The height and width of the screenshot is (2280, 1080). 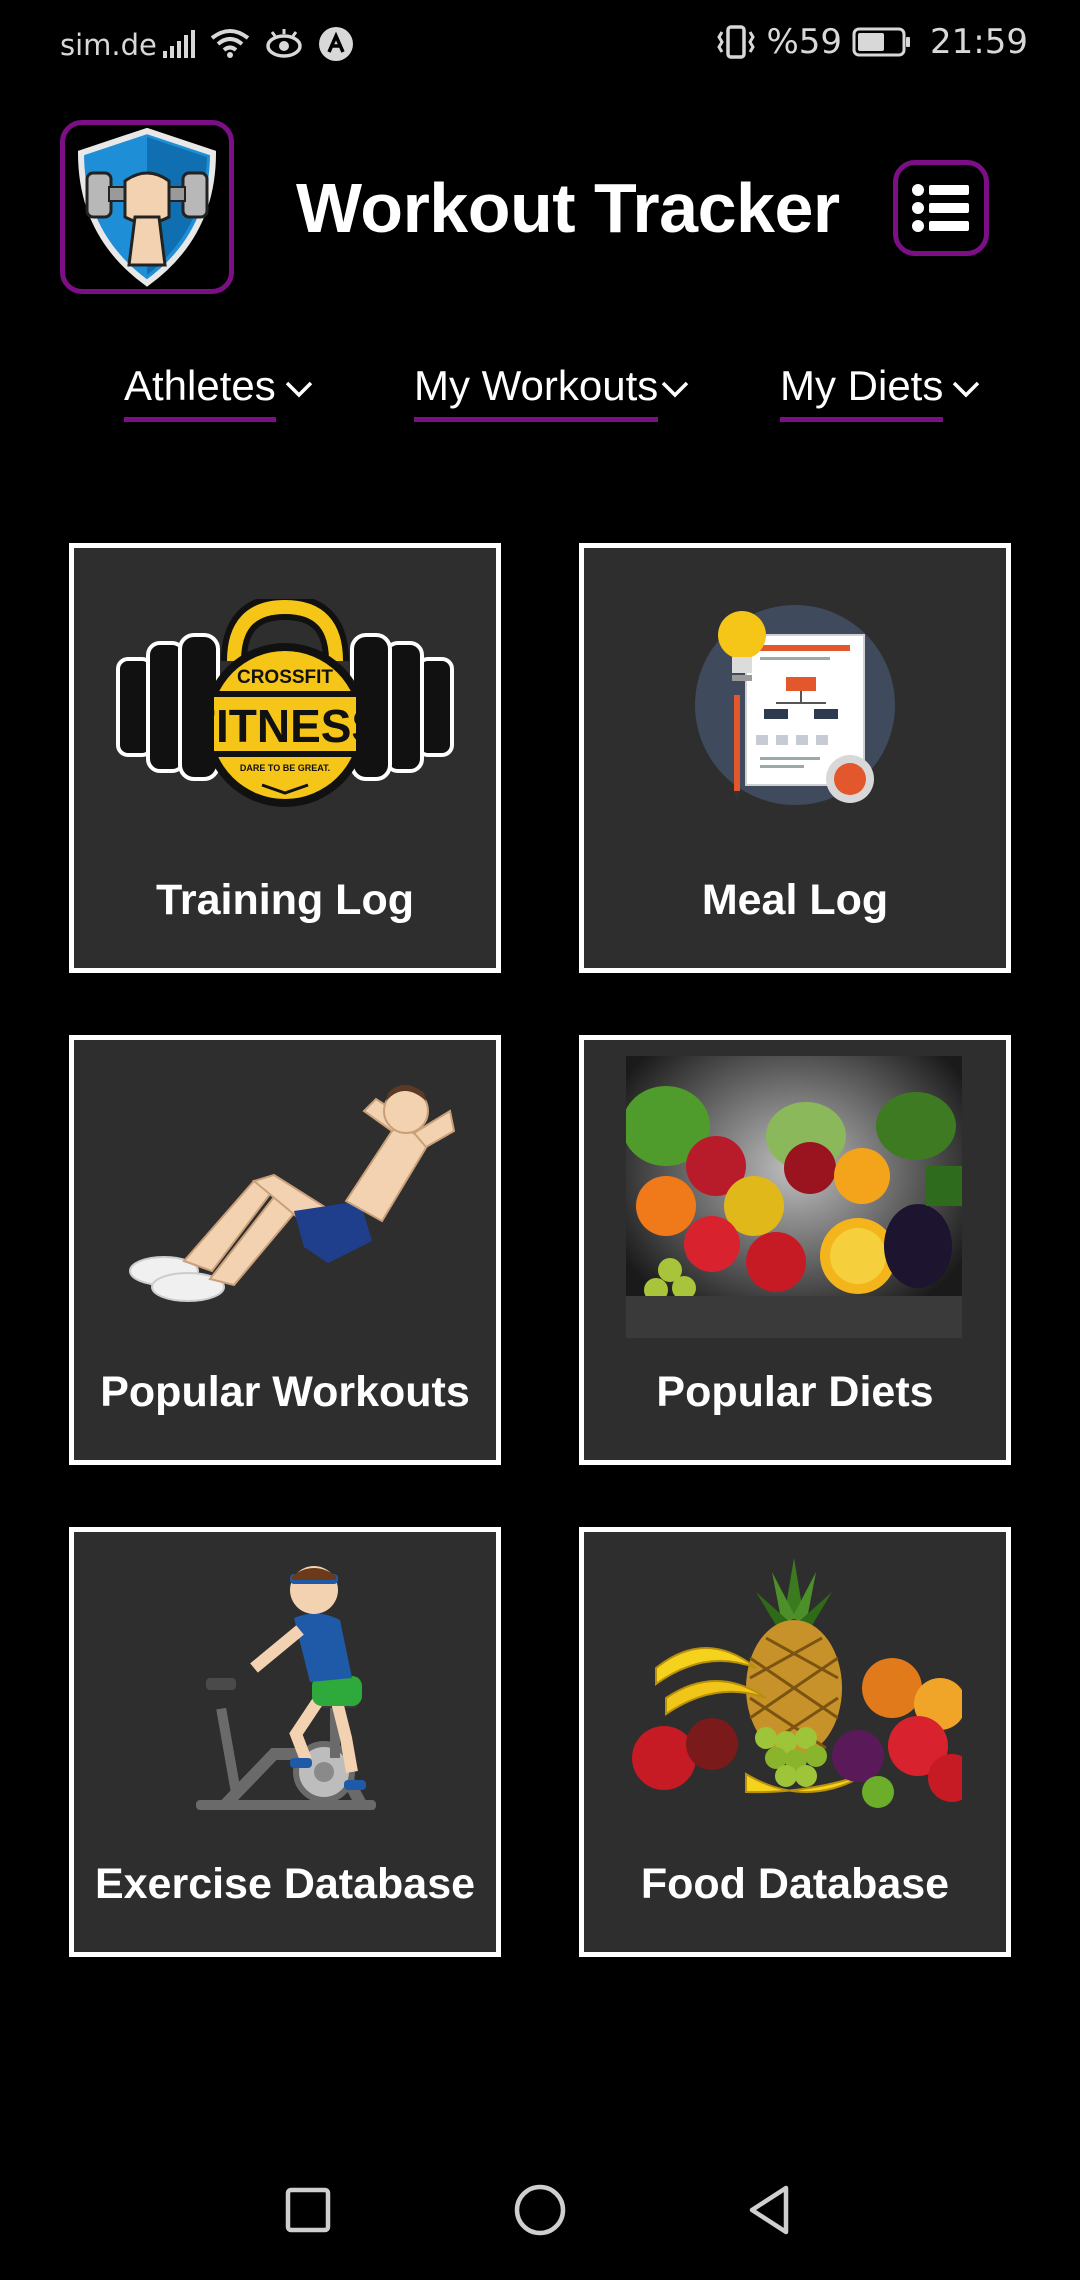 I want to click on card-title: Popular Diets, so click(x=795, y=1392).